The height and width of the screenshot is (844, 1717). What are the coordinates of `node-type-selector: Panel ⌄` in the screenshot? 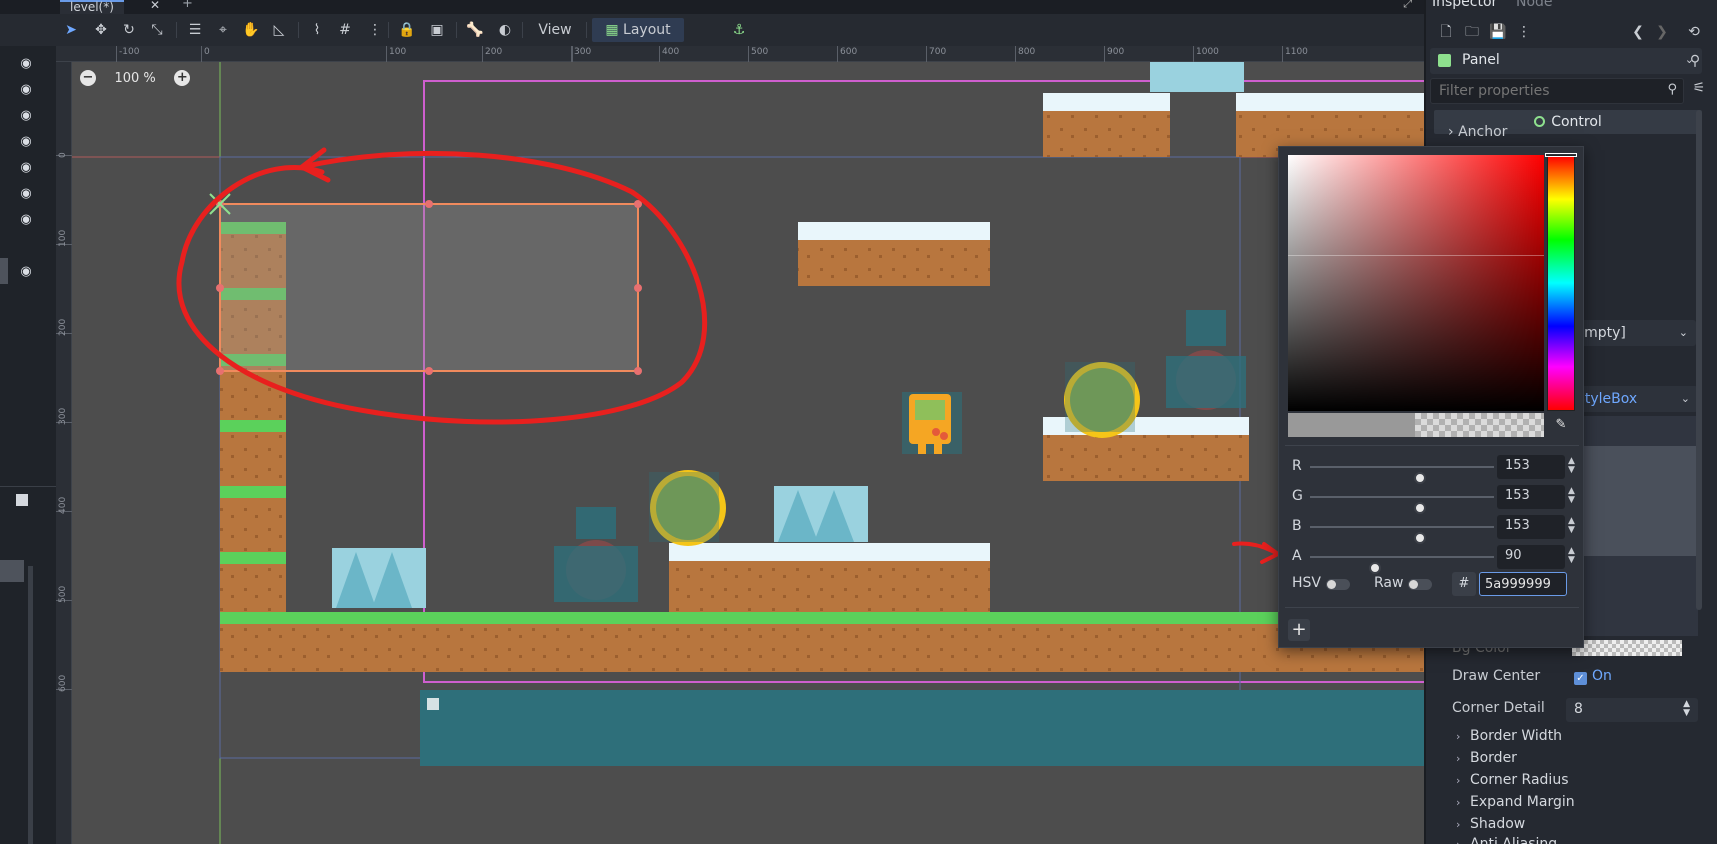 It's located at (1566, 61).